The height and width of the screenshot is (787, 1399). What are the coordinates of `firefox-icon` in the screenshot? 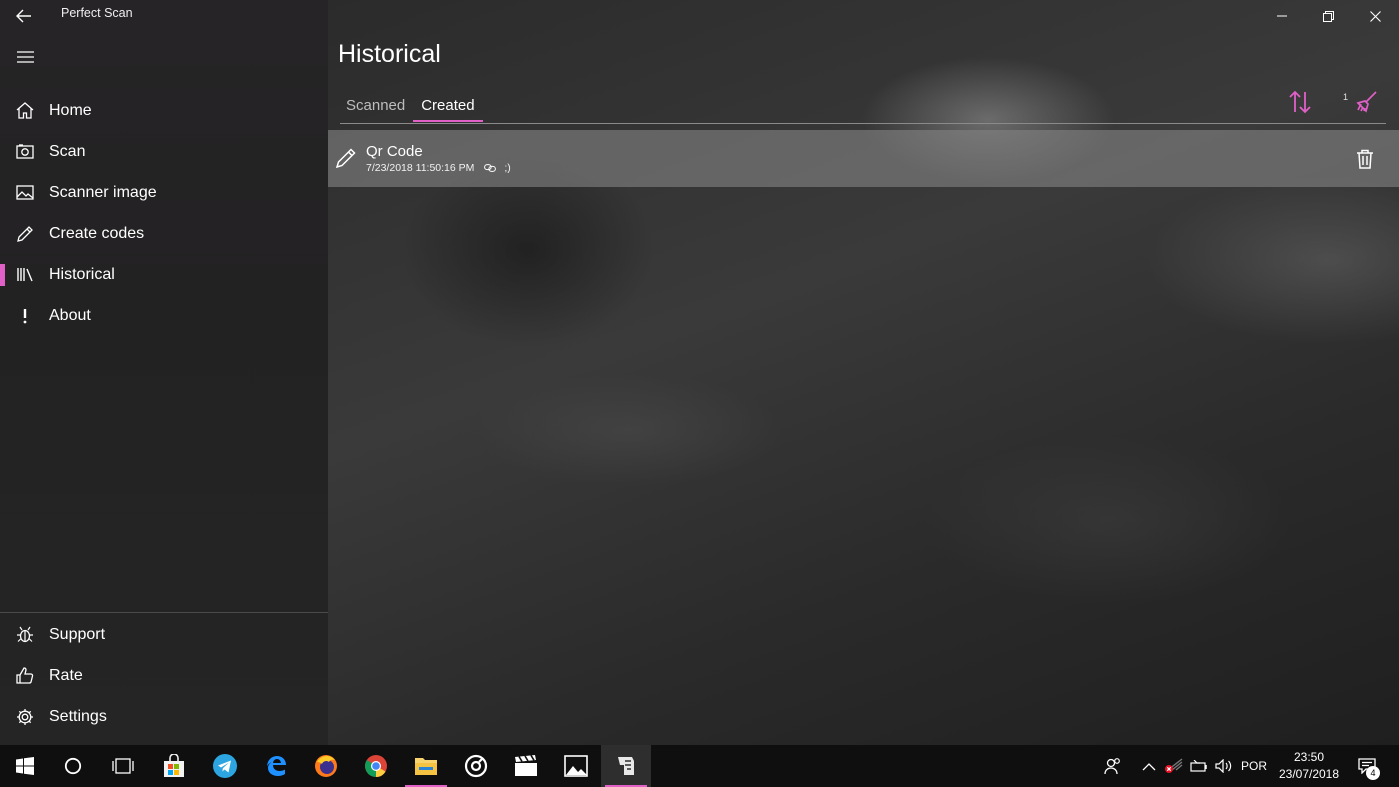 It's located at (326, 766).